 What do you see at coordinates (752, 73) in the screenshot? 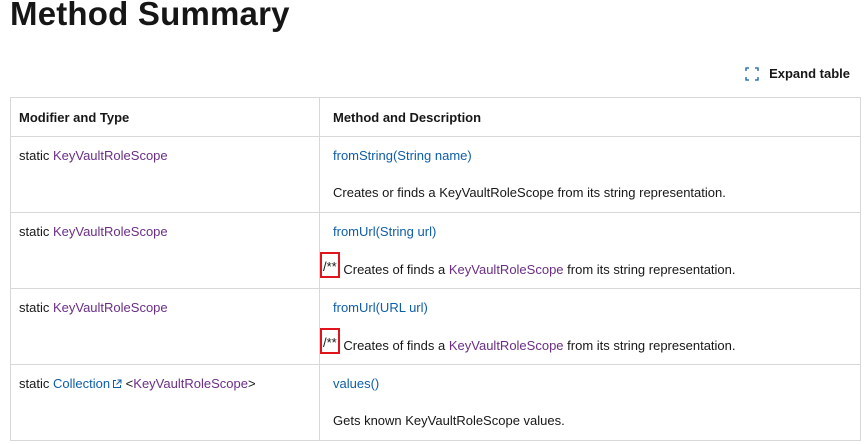
I see `expand-corners-icon` at bounding box center [752, 73].